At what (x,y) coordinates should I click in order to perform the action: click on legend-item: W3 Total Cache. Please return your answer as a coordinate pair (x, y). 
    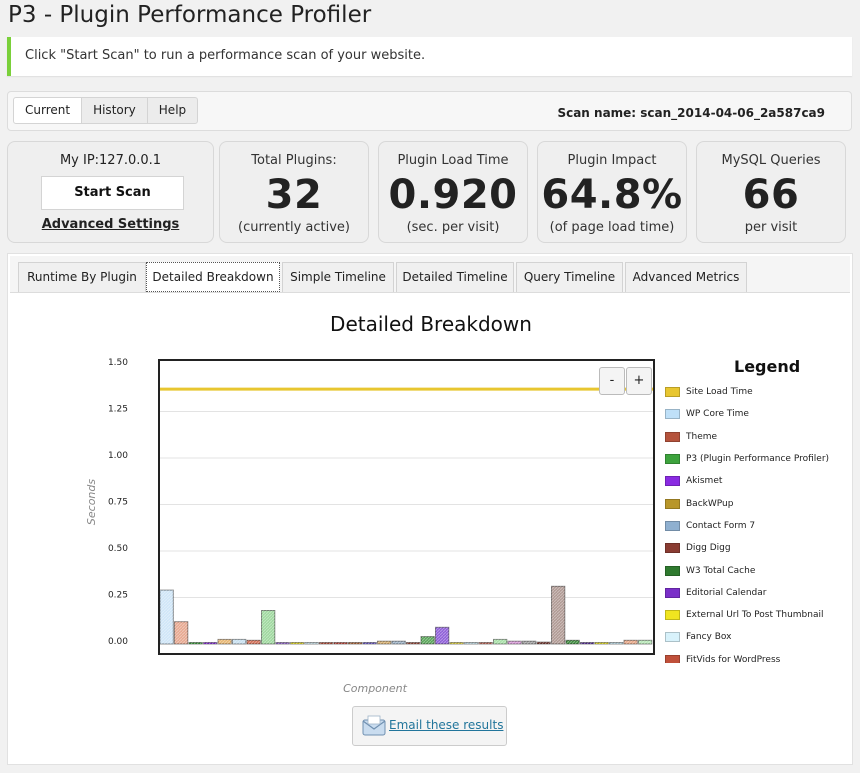
    Looking at the image, I should click on (753, 570).